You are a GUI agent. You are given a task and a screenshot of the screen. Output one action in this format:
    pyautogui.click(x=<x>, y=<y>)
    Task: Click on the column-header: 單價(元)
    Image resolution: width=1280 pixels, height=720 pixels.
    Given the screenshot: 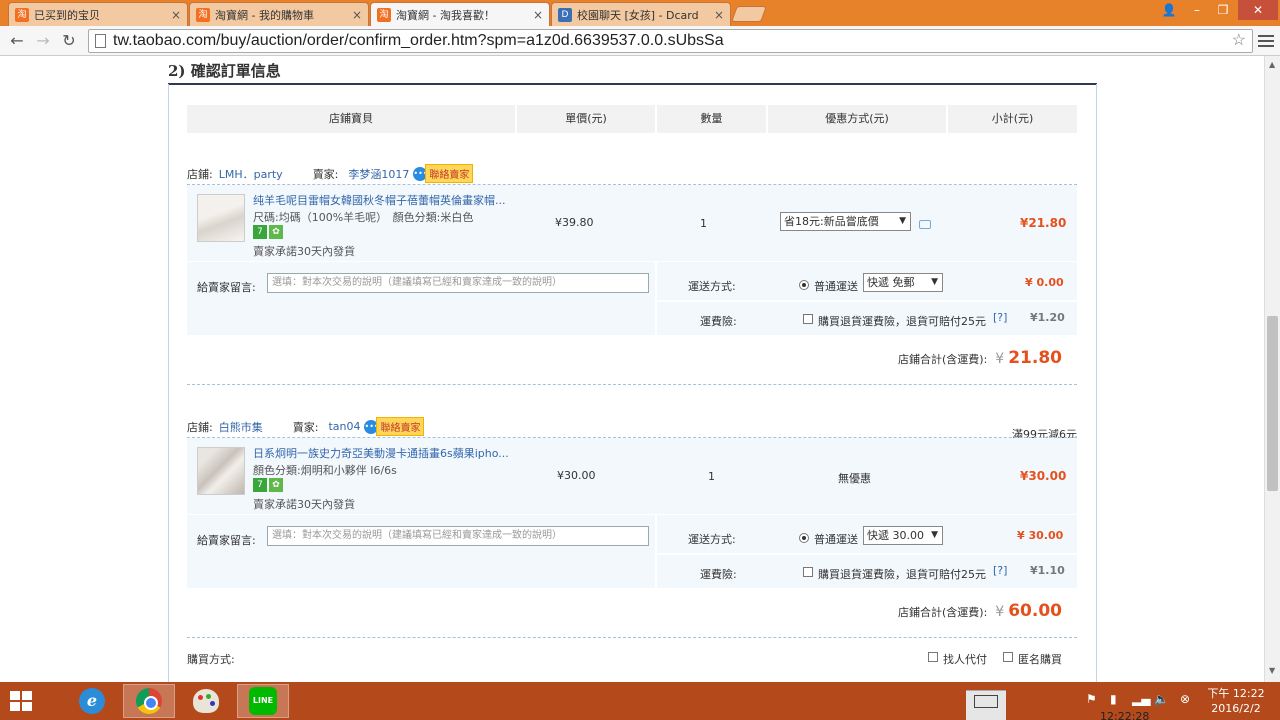 What is the action you would take?
    pyautogui.click(x=586, y=119)
    